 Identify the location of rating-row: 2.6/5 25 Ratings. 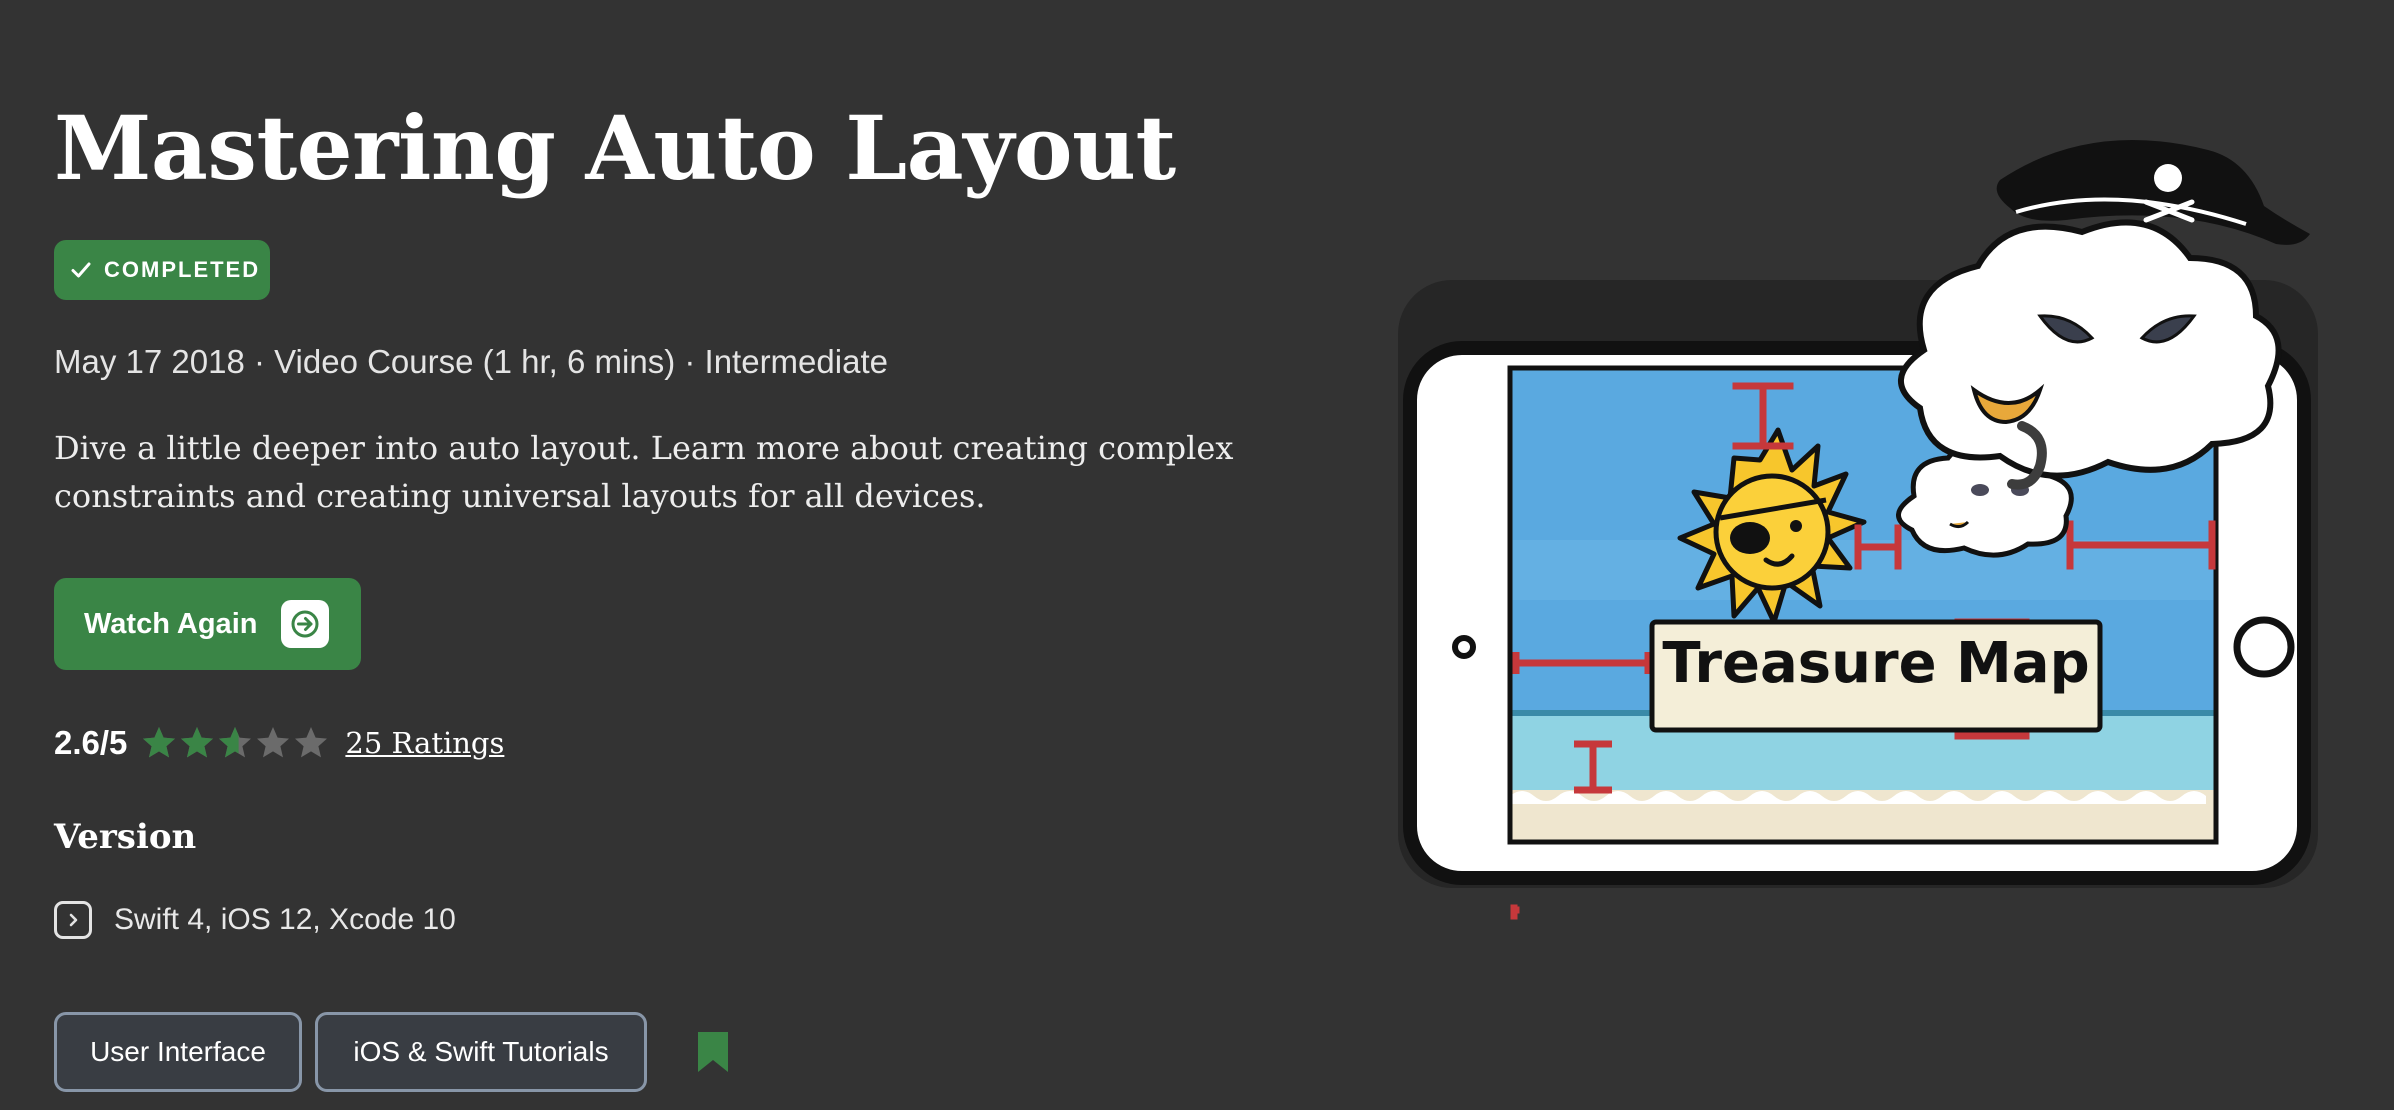
(279, 743).